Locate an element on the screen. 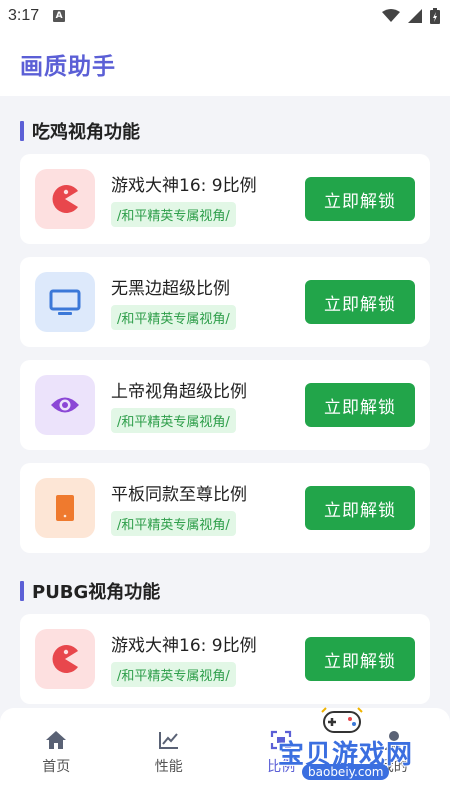  section-header-pubg-mobile: 吃鸡视角功能 is located at coordinates (80, 131).